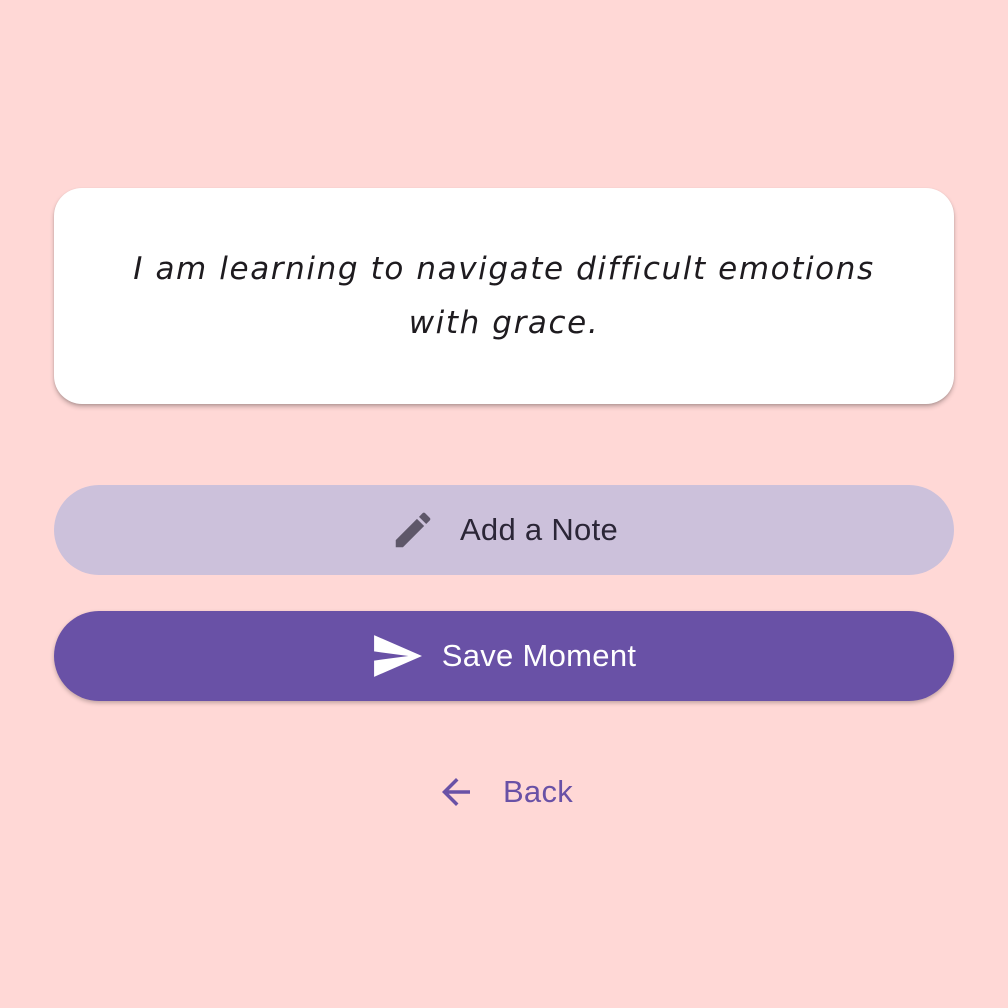 This screenshot has width=1008, height=1008. Describe the element at coordinates (397, 656) in the screenshot. I see `send-icon` at that location.